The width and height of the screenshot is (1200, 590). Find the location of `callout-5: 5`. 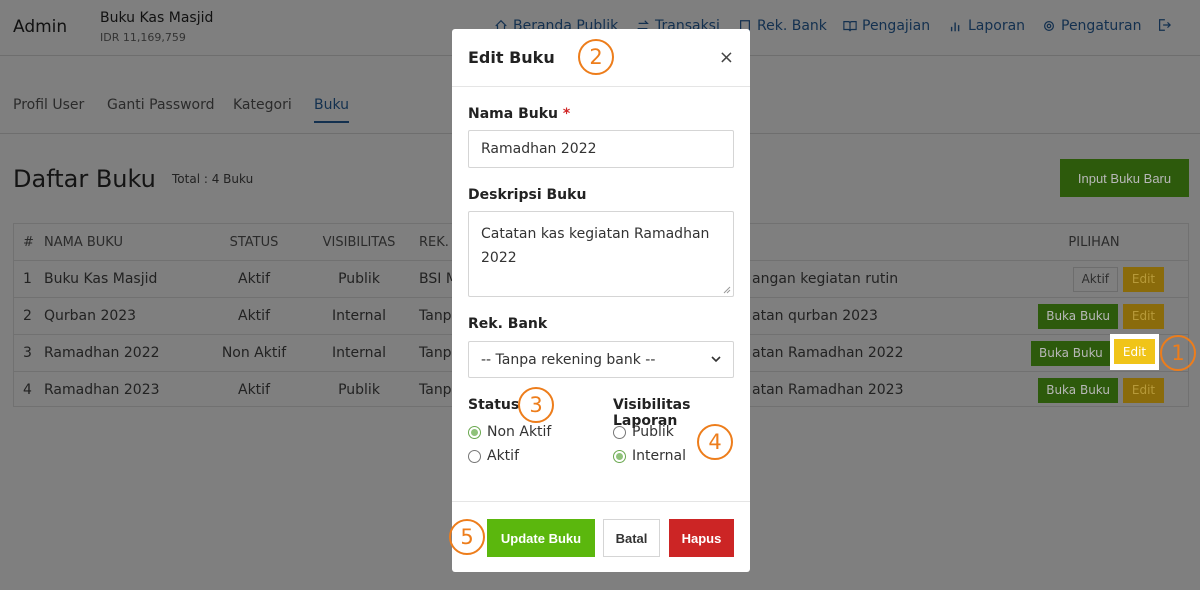

callout-5: 5 is located at coordinates (467, 537).